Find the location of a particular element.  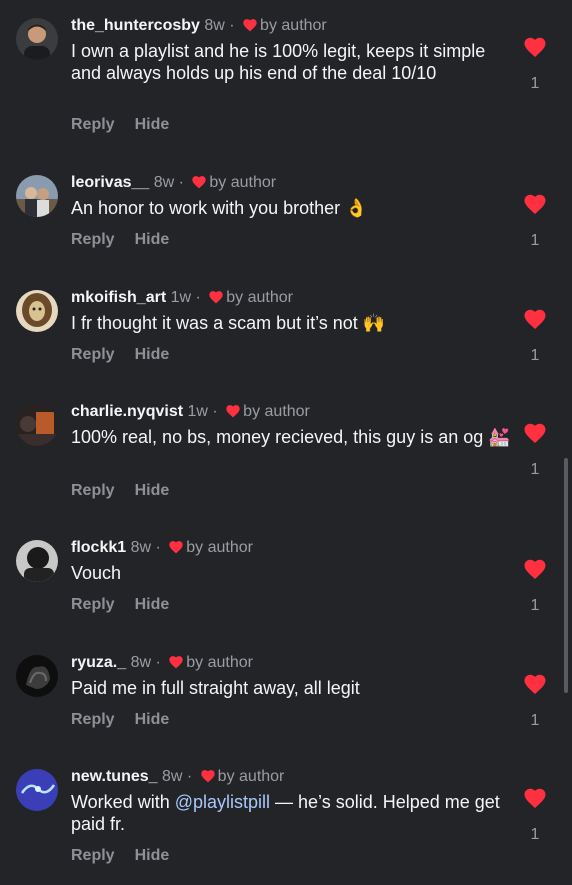

username: the_huntercosby is located at coordinates (135, 25).